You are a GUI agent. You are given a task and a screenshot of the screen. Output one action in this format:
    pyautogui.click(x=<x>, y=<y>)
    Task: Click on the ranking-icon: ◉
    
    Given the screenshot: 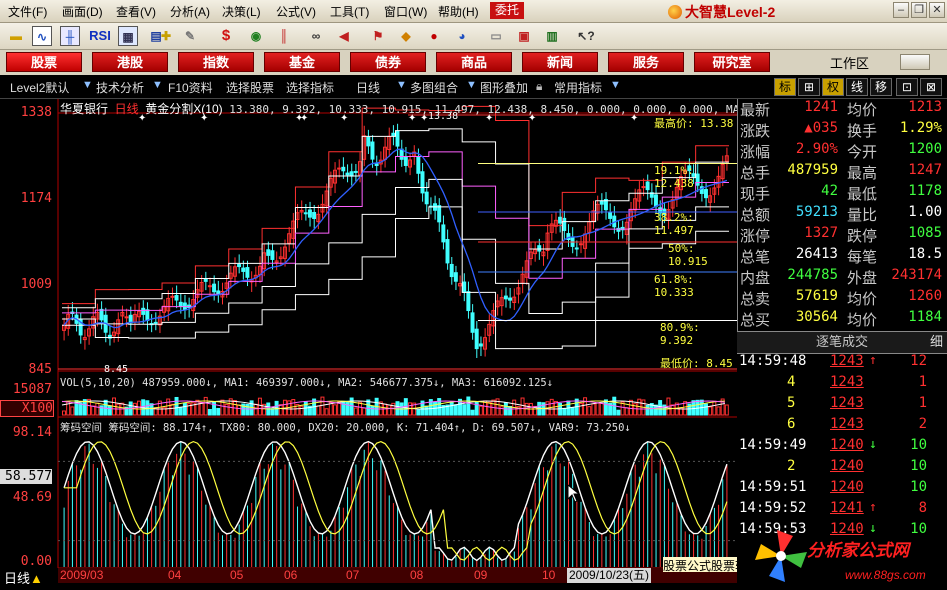 What is the action you would take?
    pyautogui.click(x=256, y=36)
    